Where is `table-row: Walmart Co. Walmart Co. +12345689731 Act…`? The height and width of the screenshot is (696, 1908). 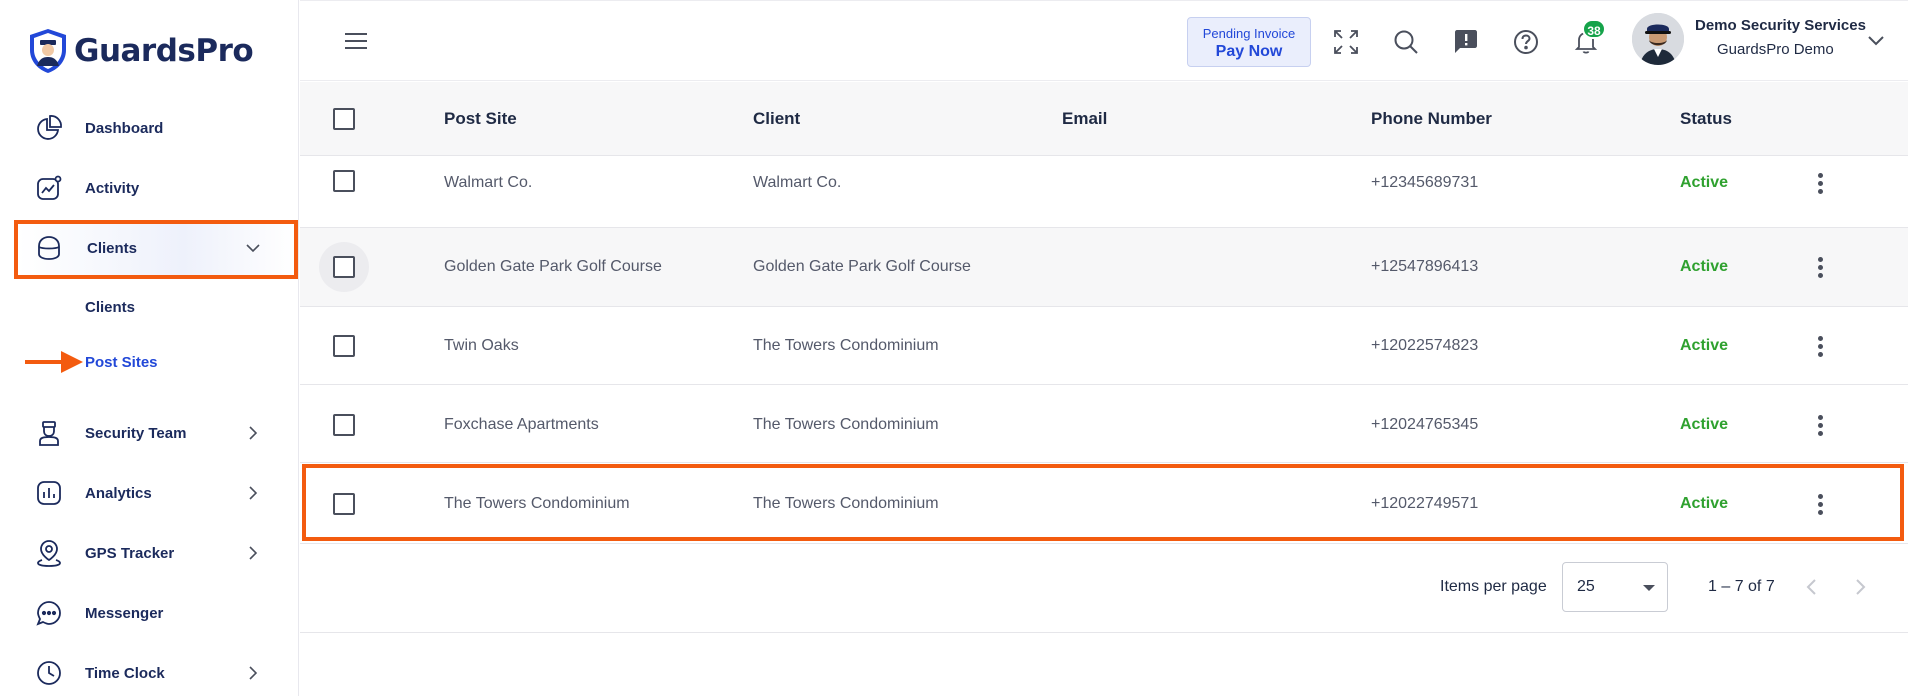 table-row: Walmart Co. Walmart Co. +12345689731 Act… is located at coordinates (1104, 192).